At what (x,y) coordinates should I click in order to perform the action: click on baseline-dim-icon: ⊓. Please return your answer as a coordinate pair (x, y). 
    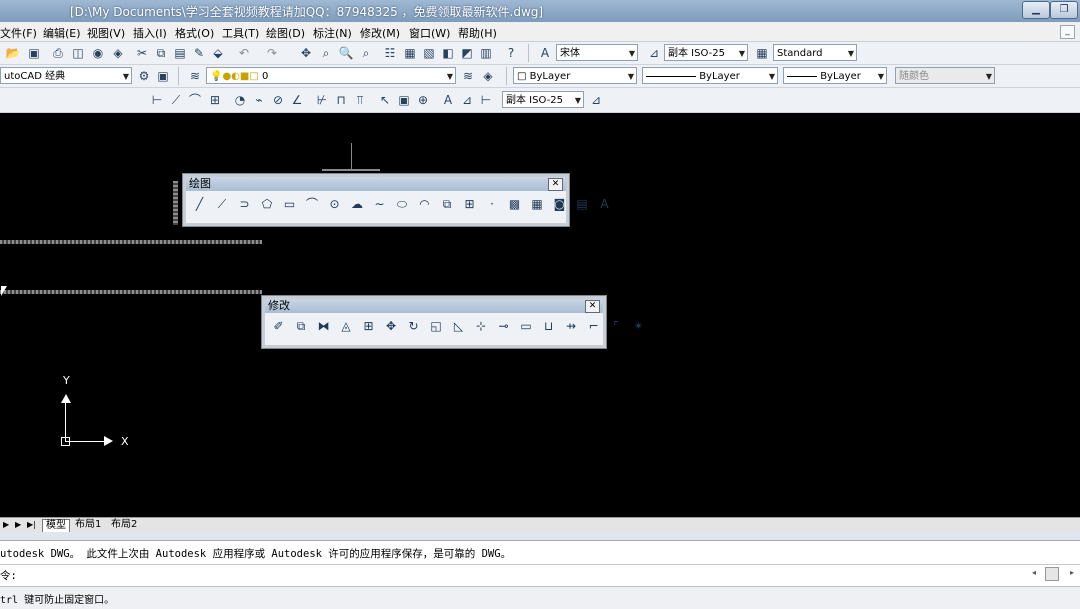
    Looking at the image, I should click on (341, 100).